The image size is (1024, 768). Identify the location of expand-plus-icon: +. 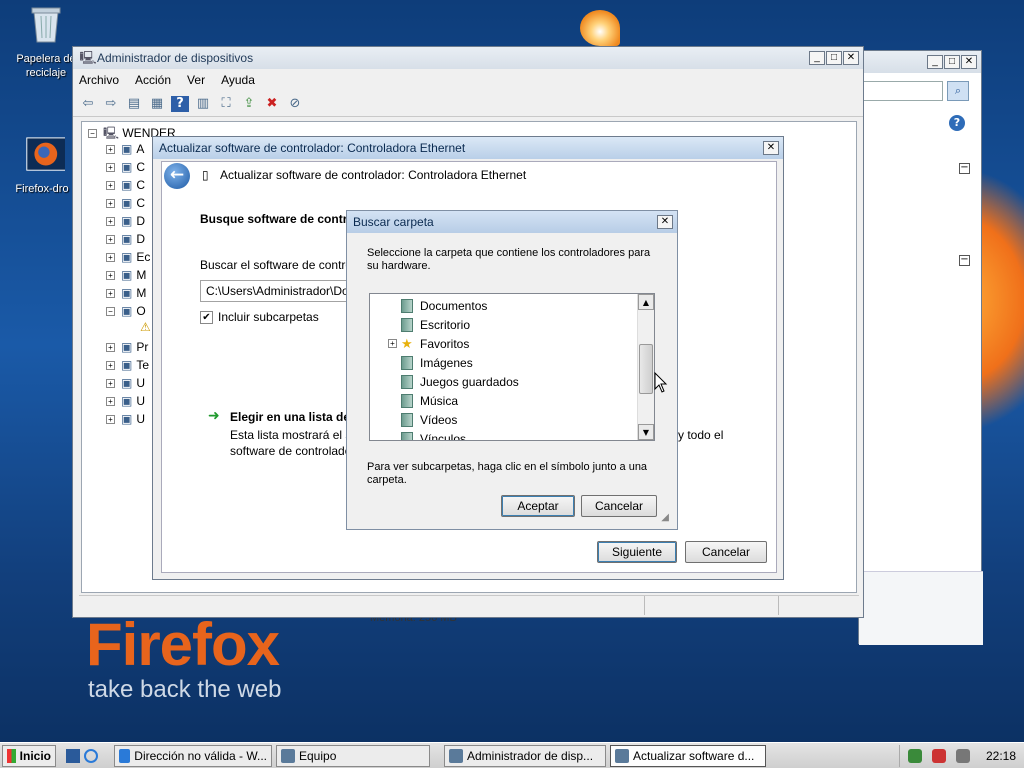
(392, 343).